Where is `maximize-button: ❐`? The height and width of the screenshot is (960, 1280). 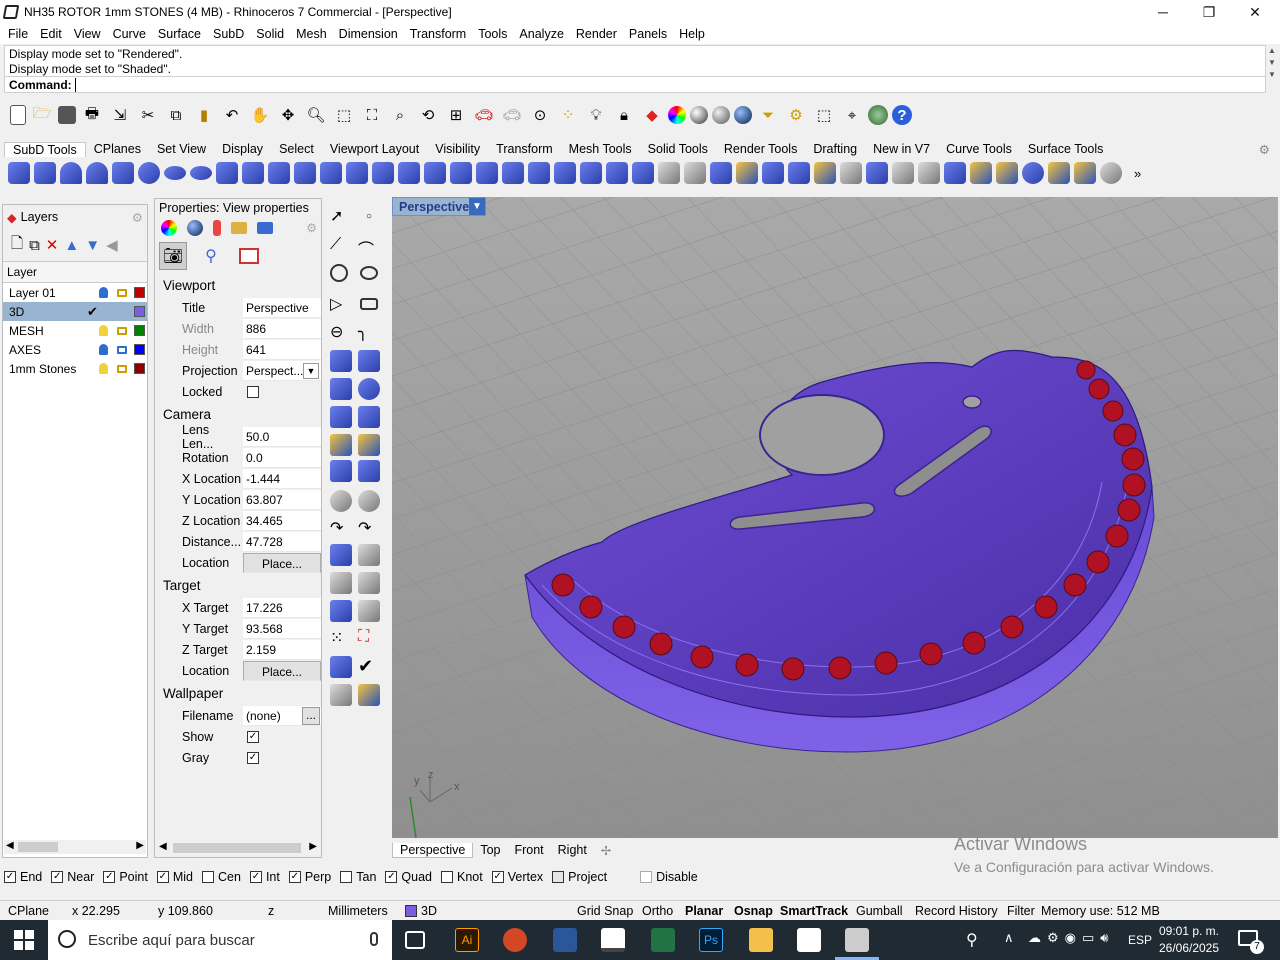
maximize-button: ❐ is located at coordinates (1209, 12).